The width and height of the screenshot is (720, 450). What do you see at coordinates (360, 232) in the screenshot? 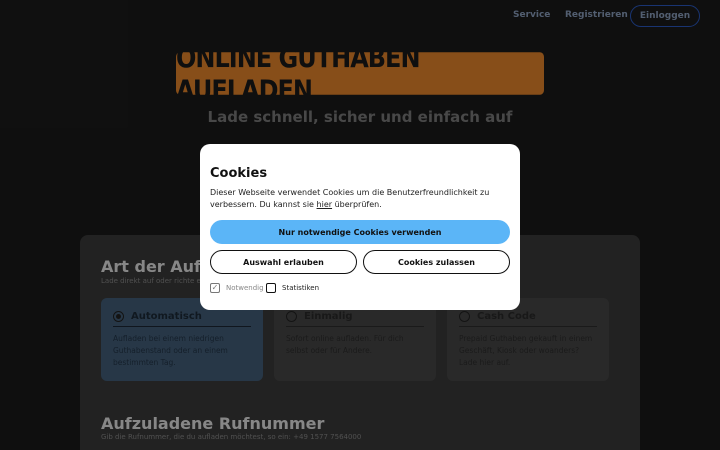
I see `necessary-cookies-button: Nur notwendige Cookies verwenden` at bounding box center [360, 232].